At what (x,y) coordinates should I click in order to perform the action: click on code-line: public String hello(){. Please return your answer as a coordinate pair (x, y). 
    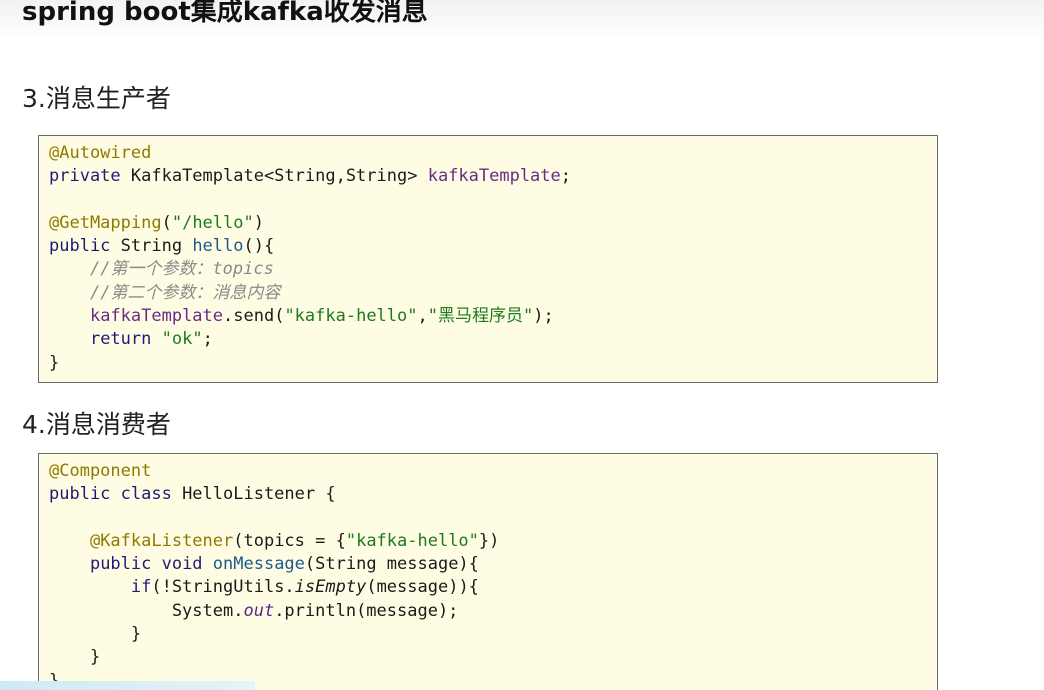
    Looking at the image, I should click on (488, 246).